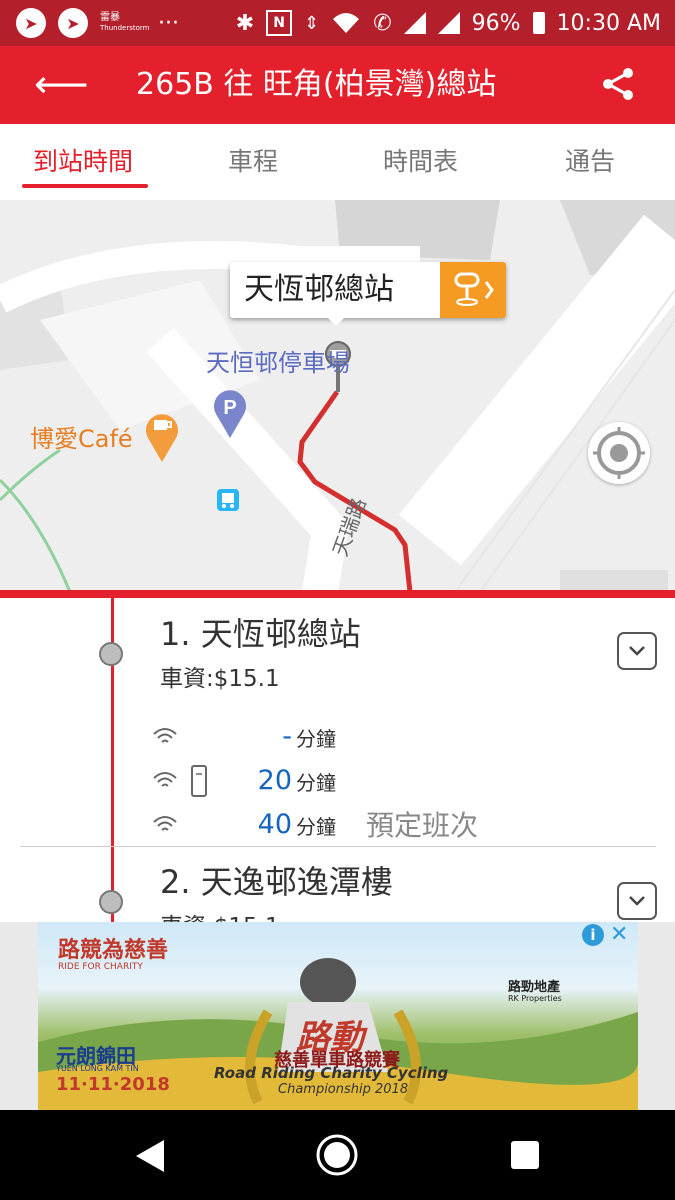 The width and height of the screenshot is (675, 1200). Describe the element at coordinates (274, 780) in the screenshot. I see `eta-minutes: 20` at that location.